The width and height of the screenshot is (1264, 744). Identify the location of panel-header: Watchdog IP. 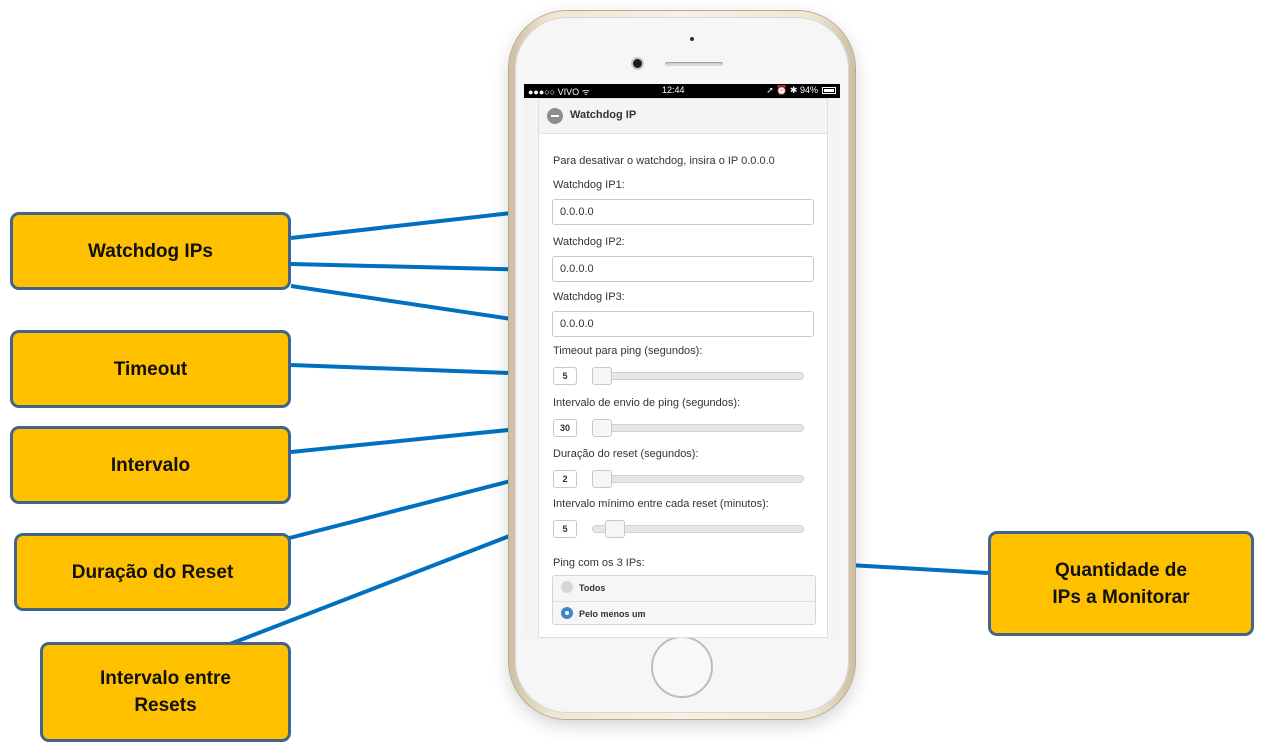
(683, 116).